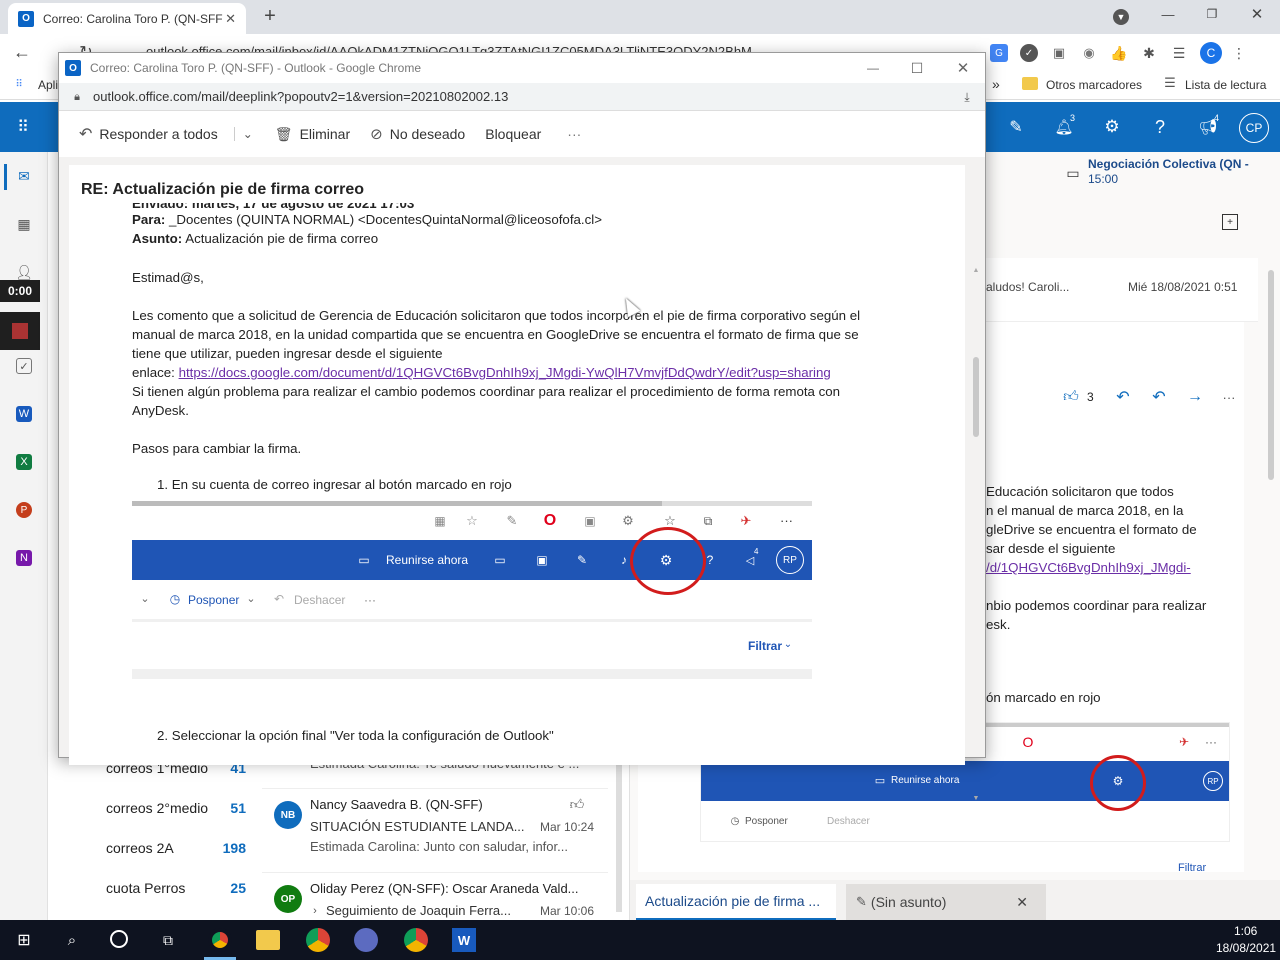 The image size is (1280, 960). What do you see at coordinates (24, 176) in the screenshot?
I see `mail-icon: ✉` at bounding box center [24, 176].